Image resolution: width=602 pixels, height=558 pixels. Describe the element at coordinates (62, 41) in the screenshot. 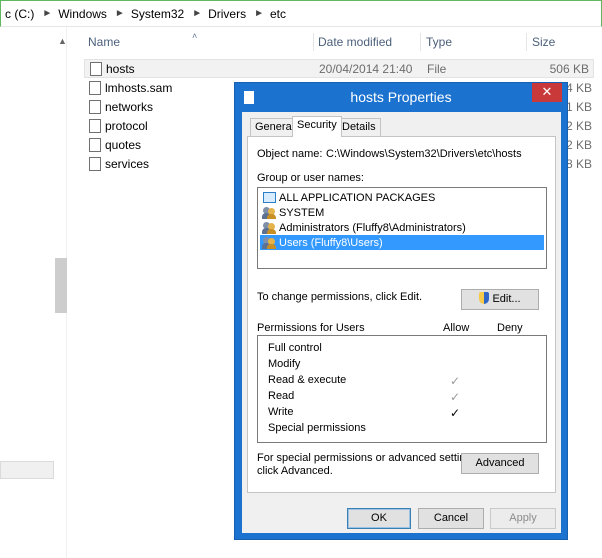

I see `collapse-icon: ▲` at that location.